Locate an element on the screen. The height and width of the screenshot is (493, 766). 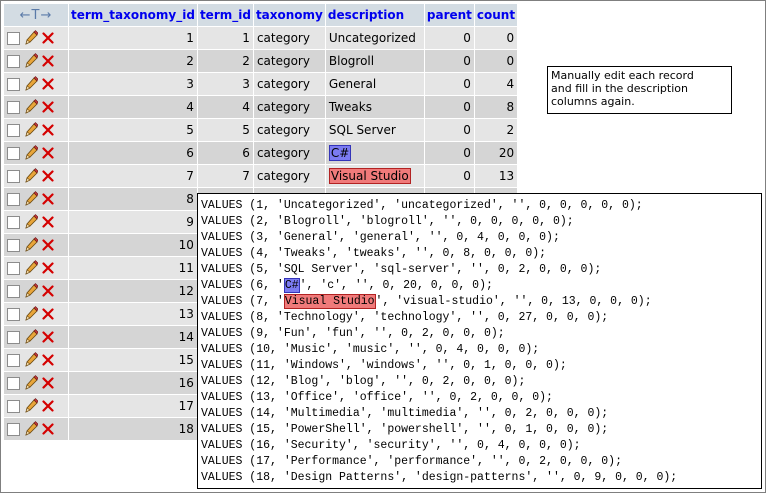
cell-term-taxonomy-id: 12 is located at coordinates (133, 291).